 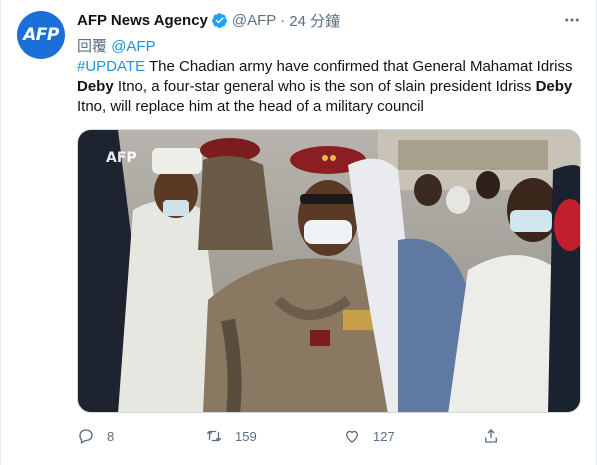 I want to click on like-button: 127, so click(x=369, y=436).